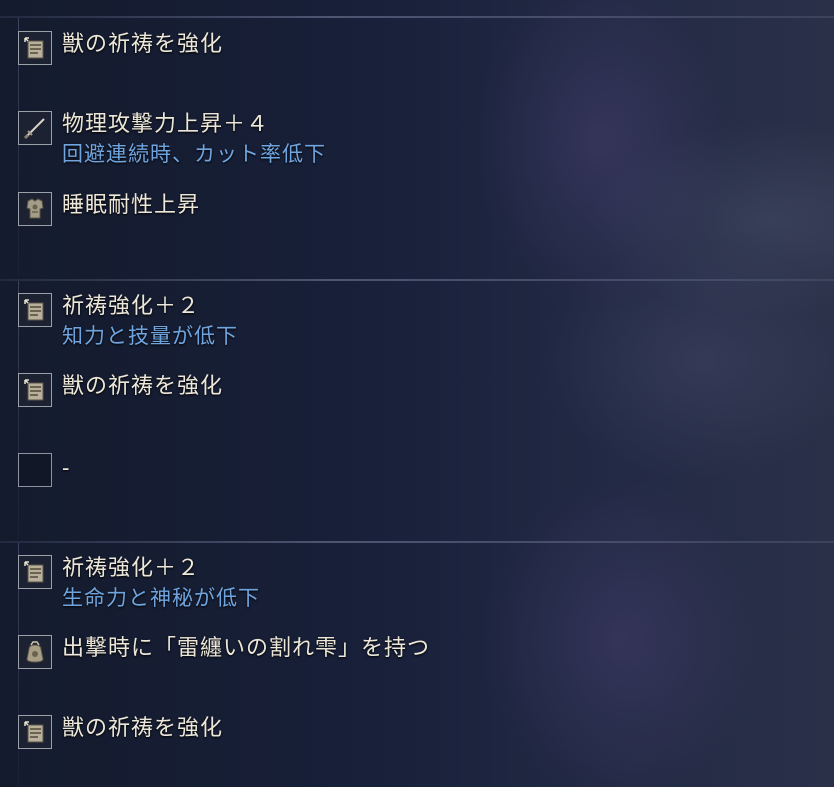  What do you see at coordinates (128, 322) in the screenshot?
I see `effect-row: 祈祷強化＋２ 知力と技量が低下` at bounding box center [128, 322].